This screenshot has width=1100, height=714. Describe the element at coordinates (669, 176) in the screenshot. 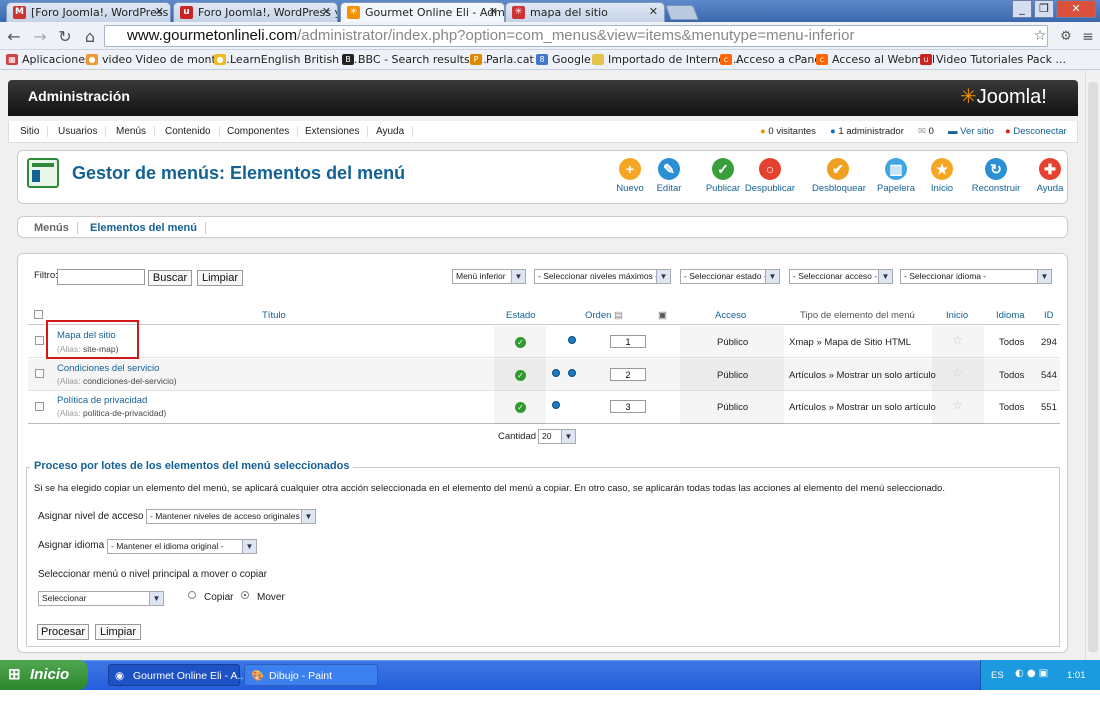

I see `toolbar-editar-button: ✎ Editar` at that location.